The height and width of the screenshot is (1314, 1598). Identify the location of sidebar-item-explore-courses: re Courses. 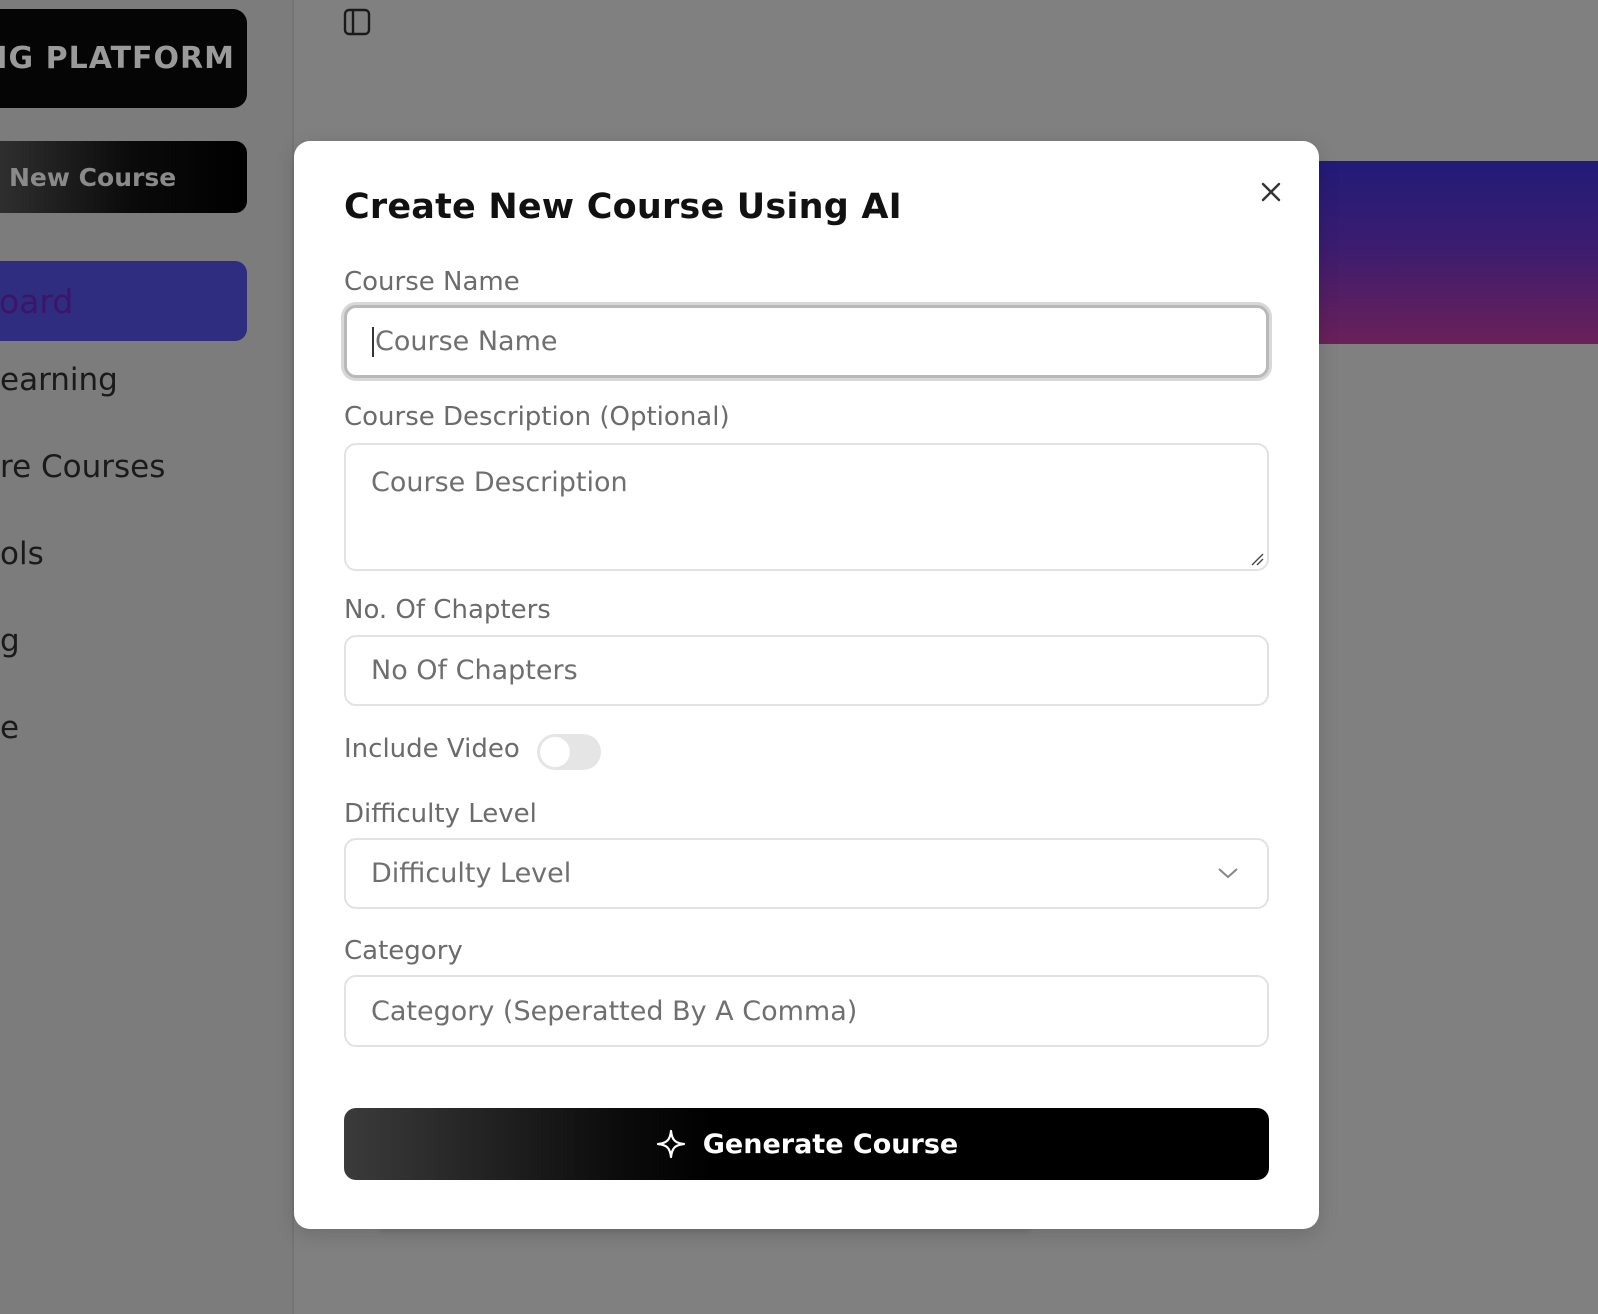
(82, 467).